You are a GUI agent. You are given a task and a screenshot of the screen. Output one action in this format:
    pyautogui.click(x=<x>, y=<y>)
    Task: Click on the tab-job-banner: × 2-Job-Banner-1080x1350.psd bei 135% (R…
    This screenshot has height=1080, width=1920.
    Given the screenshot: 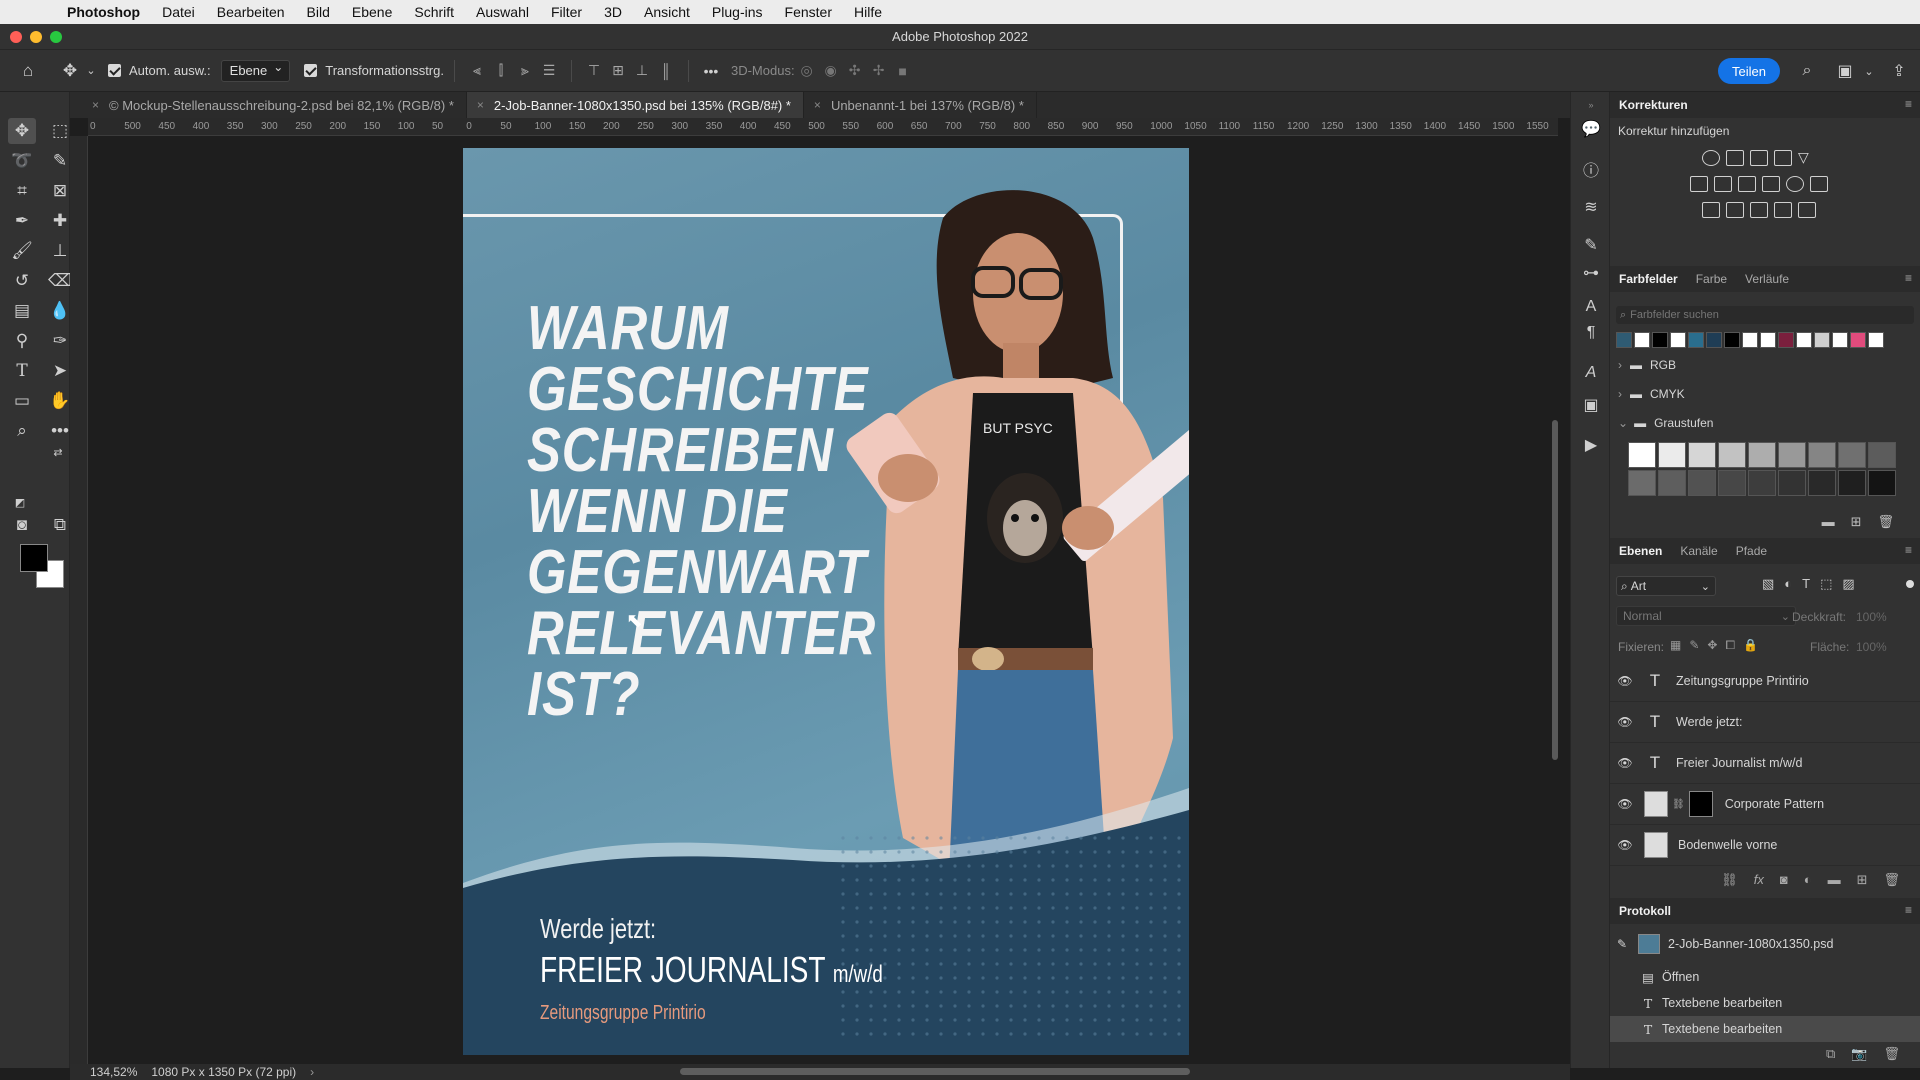 What is the action you would take?
    pyautogui.click(x=635, y=105)
    